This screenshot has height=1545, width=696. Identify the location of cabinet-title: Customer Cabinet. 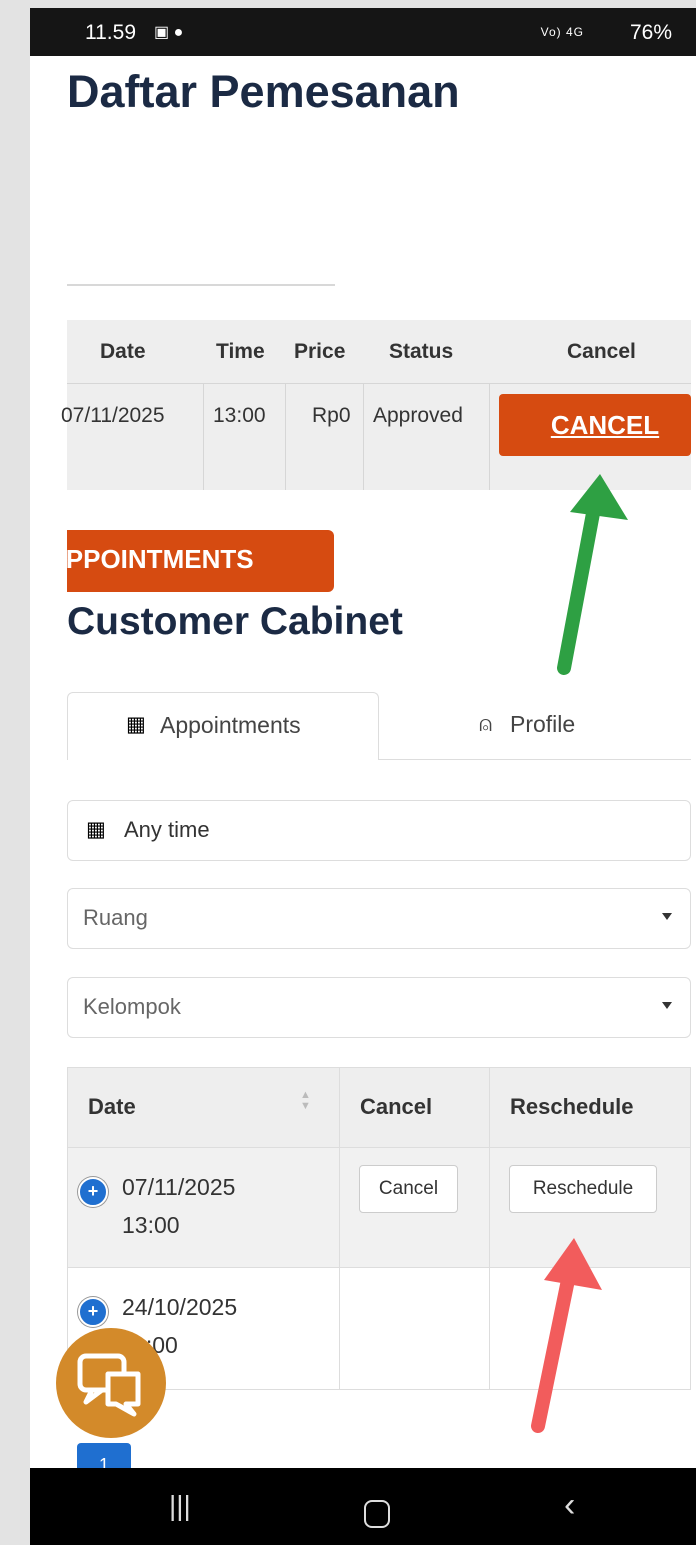
(235, 621).